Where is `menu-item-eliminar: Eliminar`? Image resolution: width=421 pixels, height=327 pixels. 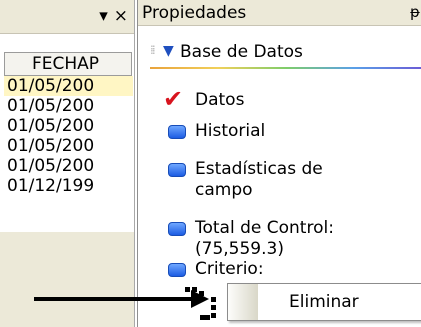
menu-item-eliminar: Eliminar is located at coordinates (324, 302).